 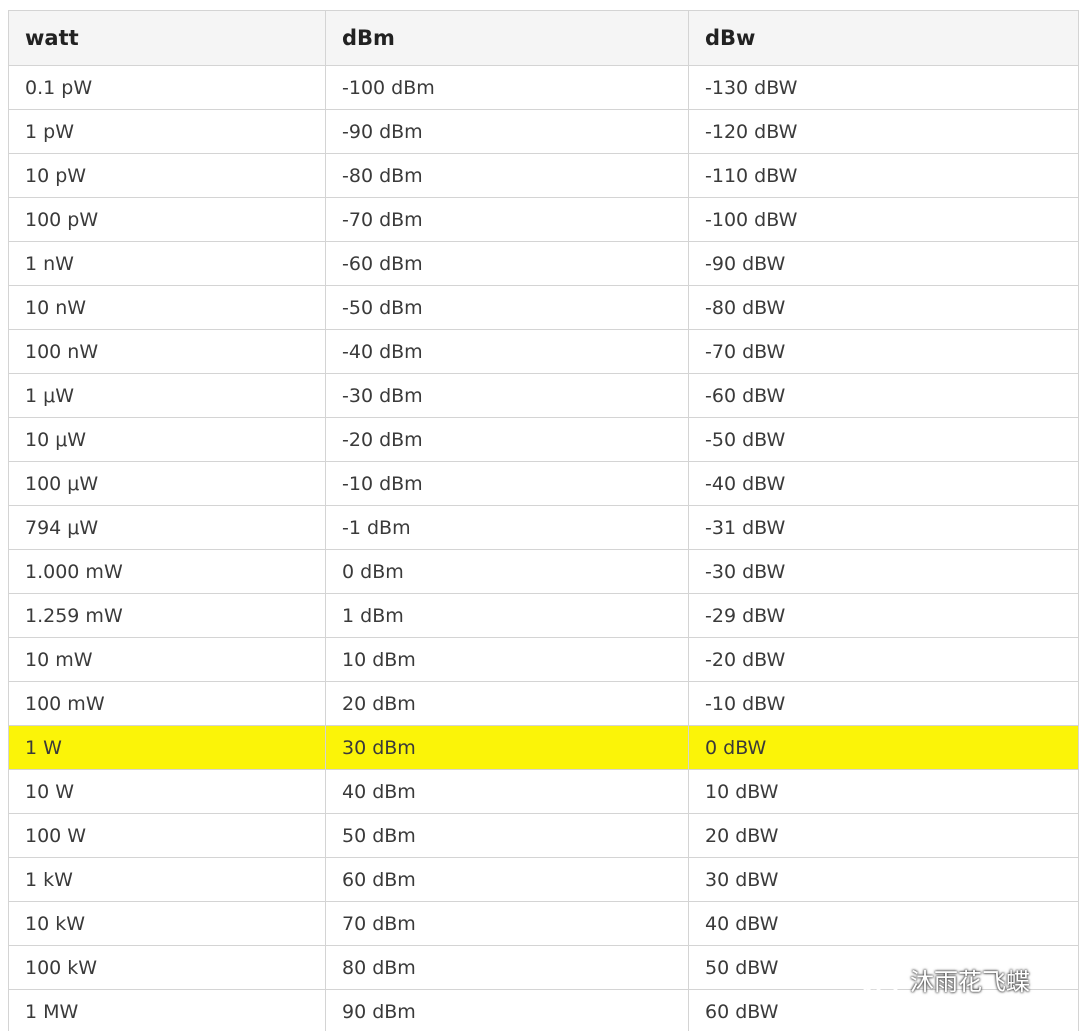 What do you see at coordinates (507, 175) in the screenshot?
I see `cell-dbm: -80 dBm` at bounding box center [507, 175].